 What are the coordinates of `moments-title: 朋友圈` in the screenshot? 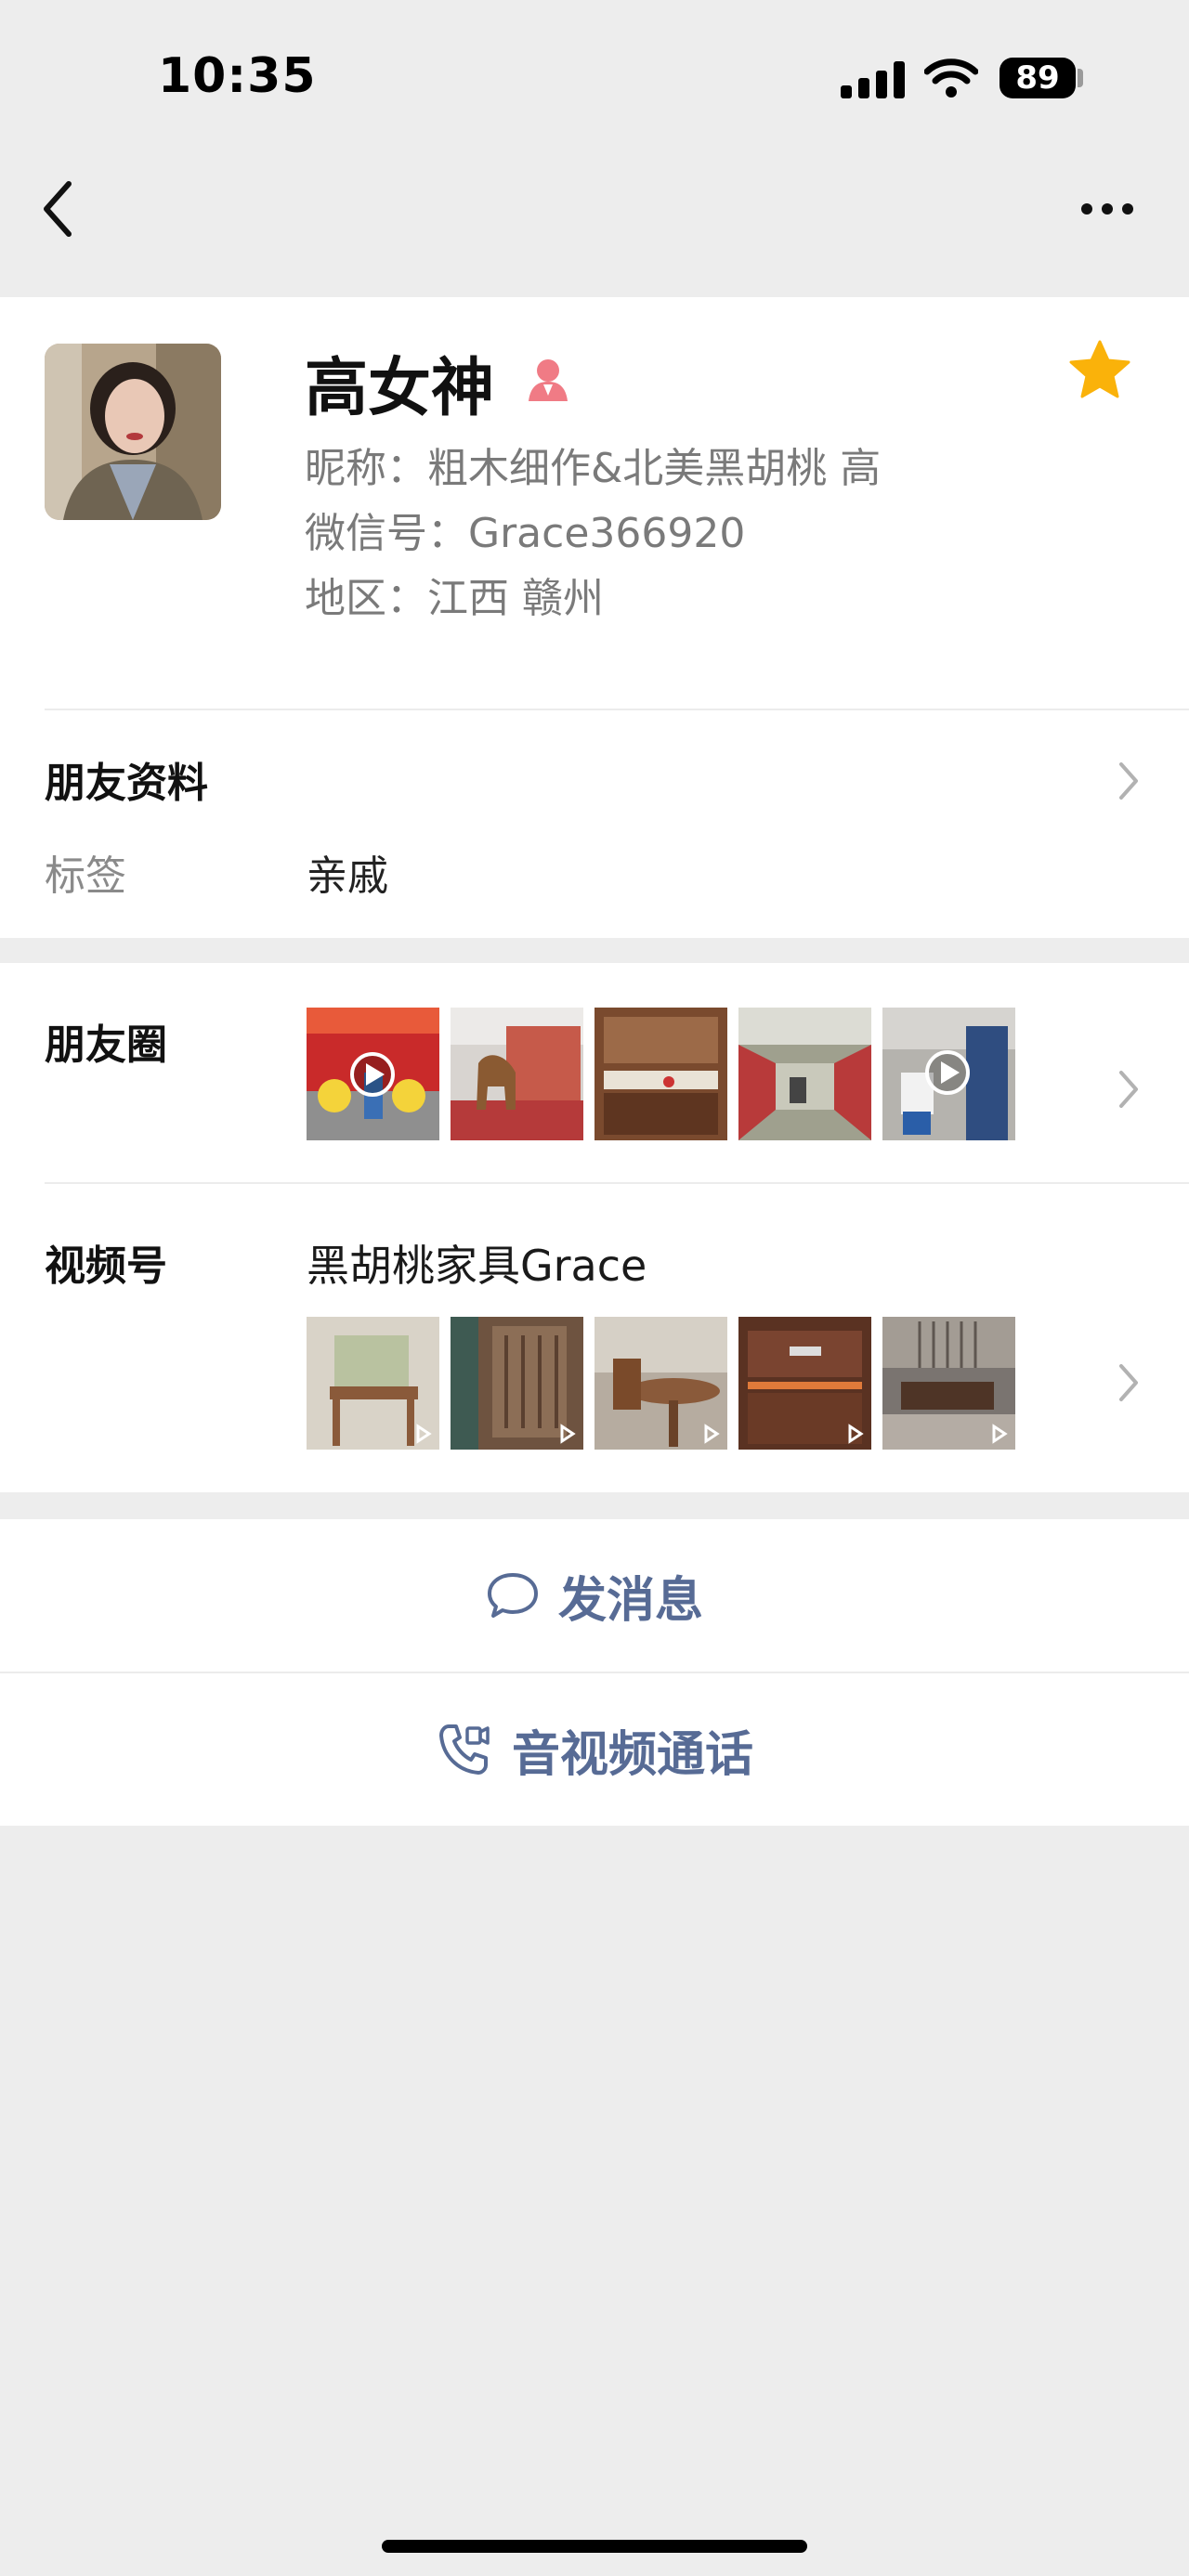 It's located at (106, 1045).